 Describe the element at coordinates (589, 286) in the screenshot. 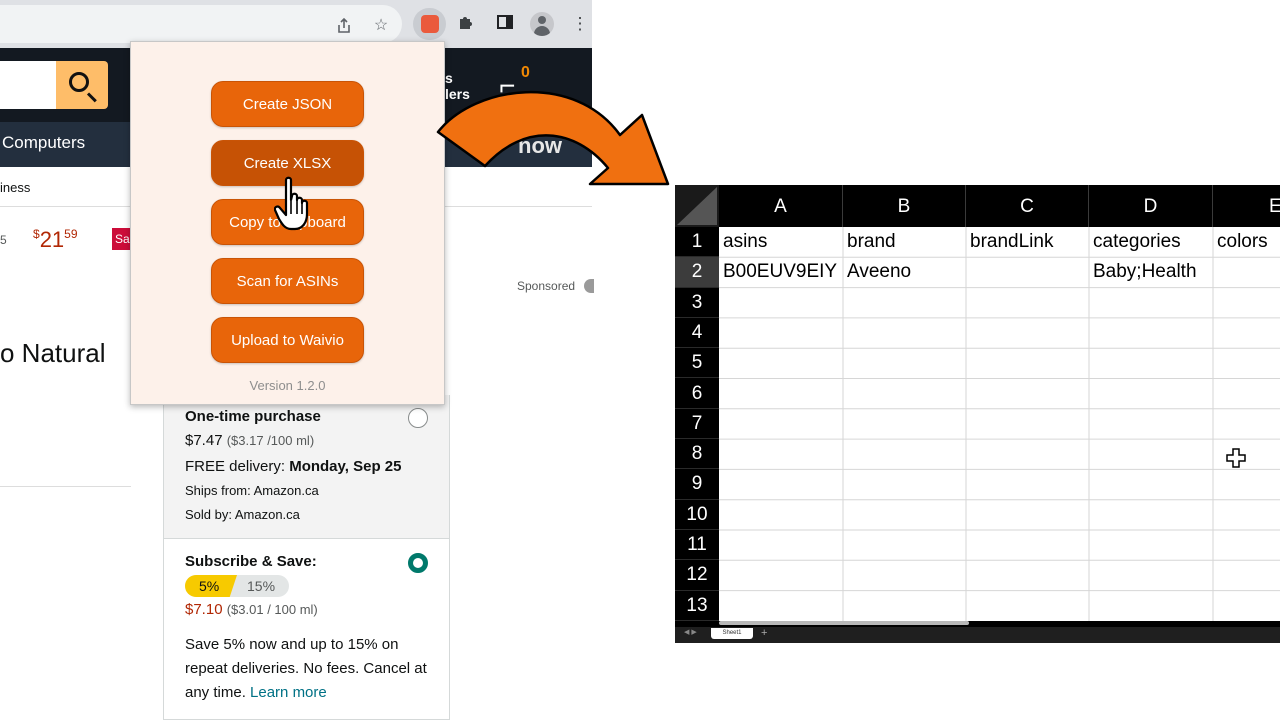

I see `info-icon` at that location.